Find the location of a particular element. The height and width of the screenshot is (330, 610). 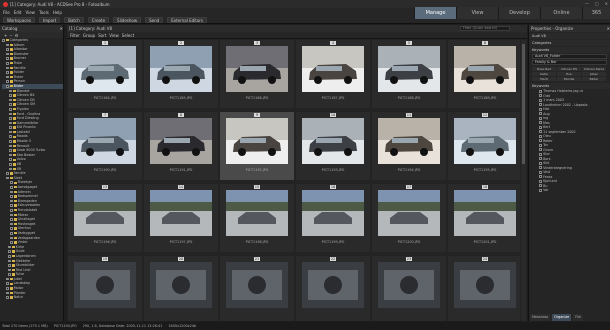

thumbnail-cell: 7 PICT1190.JPG is located at coordinates (105, 146).